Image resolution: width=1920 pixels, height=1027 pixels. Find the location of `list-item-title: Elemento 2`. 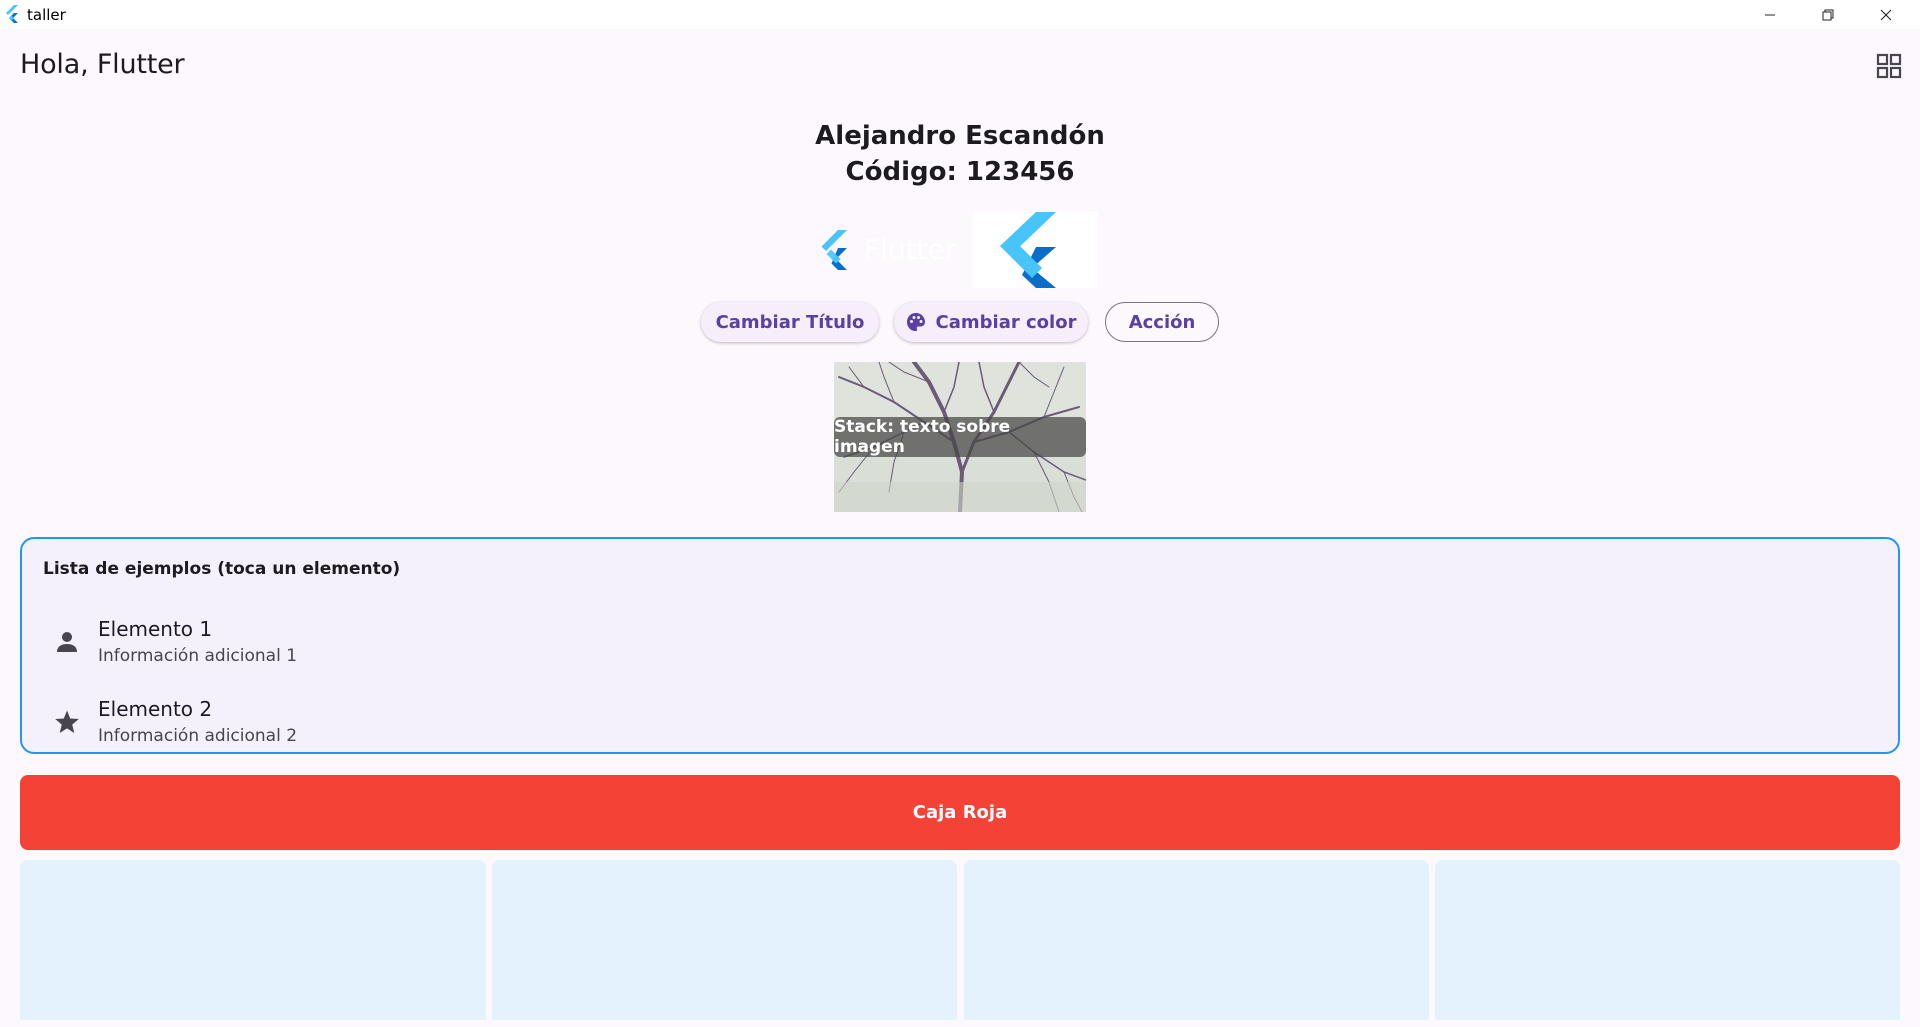

list-item-title: Elemento 2 is located at coordinates (155, 709).